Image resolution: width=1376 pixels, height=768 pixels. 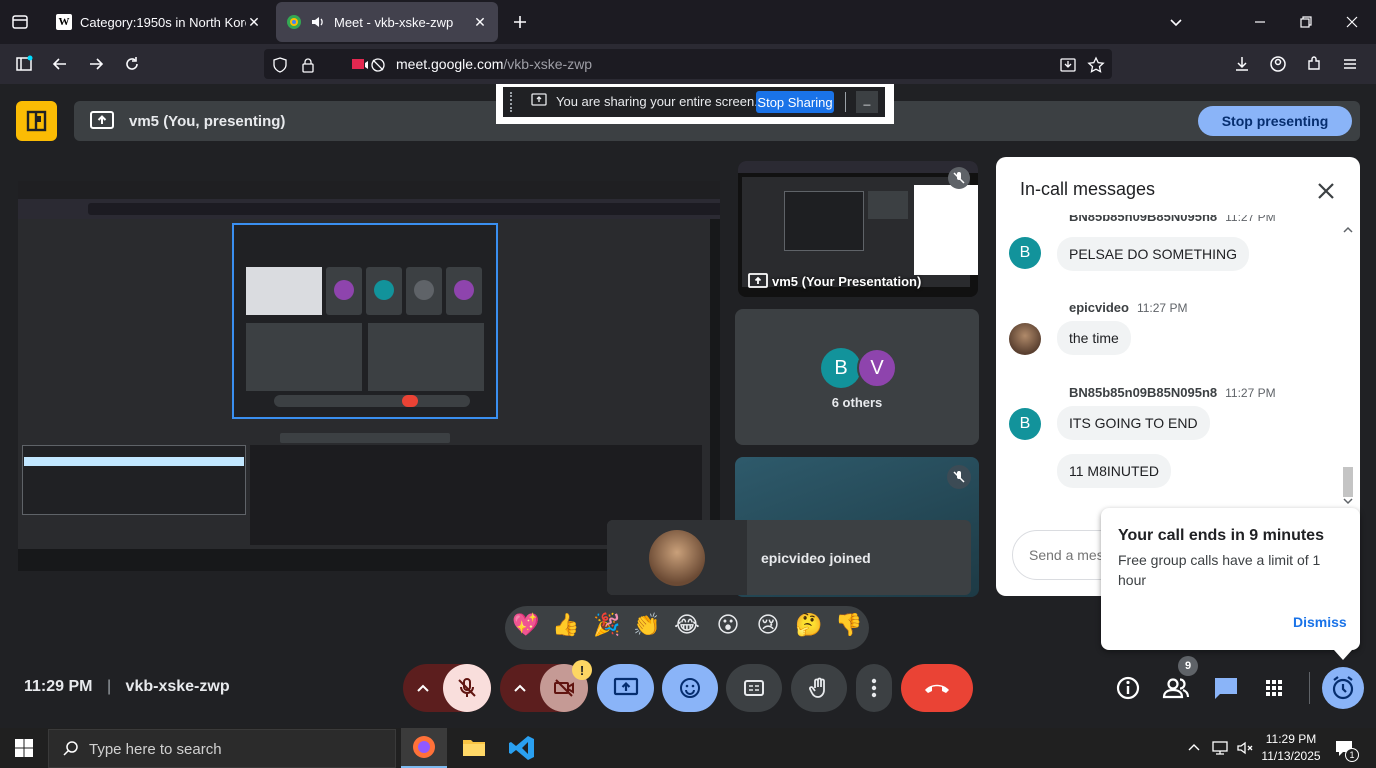 I want to click on stop-presenting-button: Stop presenting, so click(x=1275, y=121).